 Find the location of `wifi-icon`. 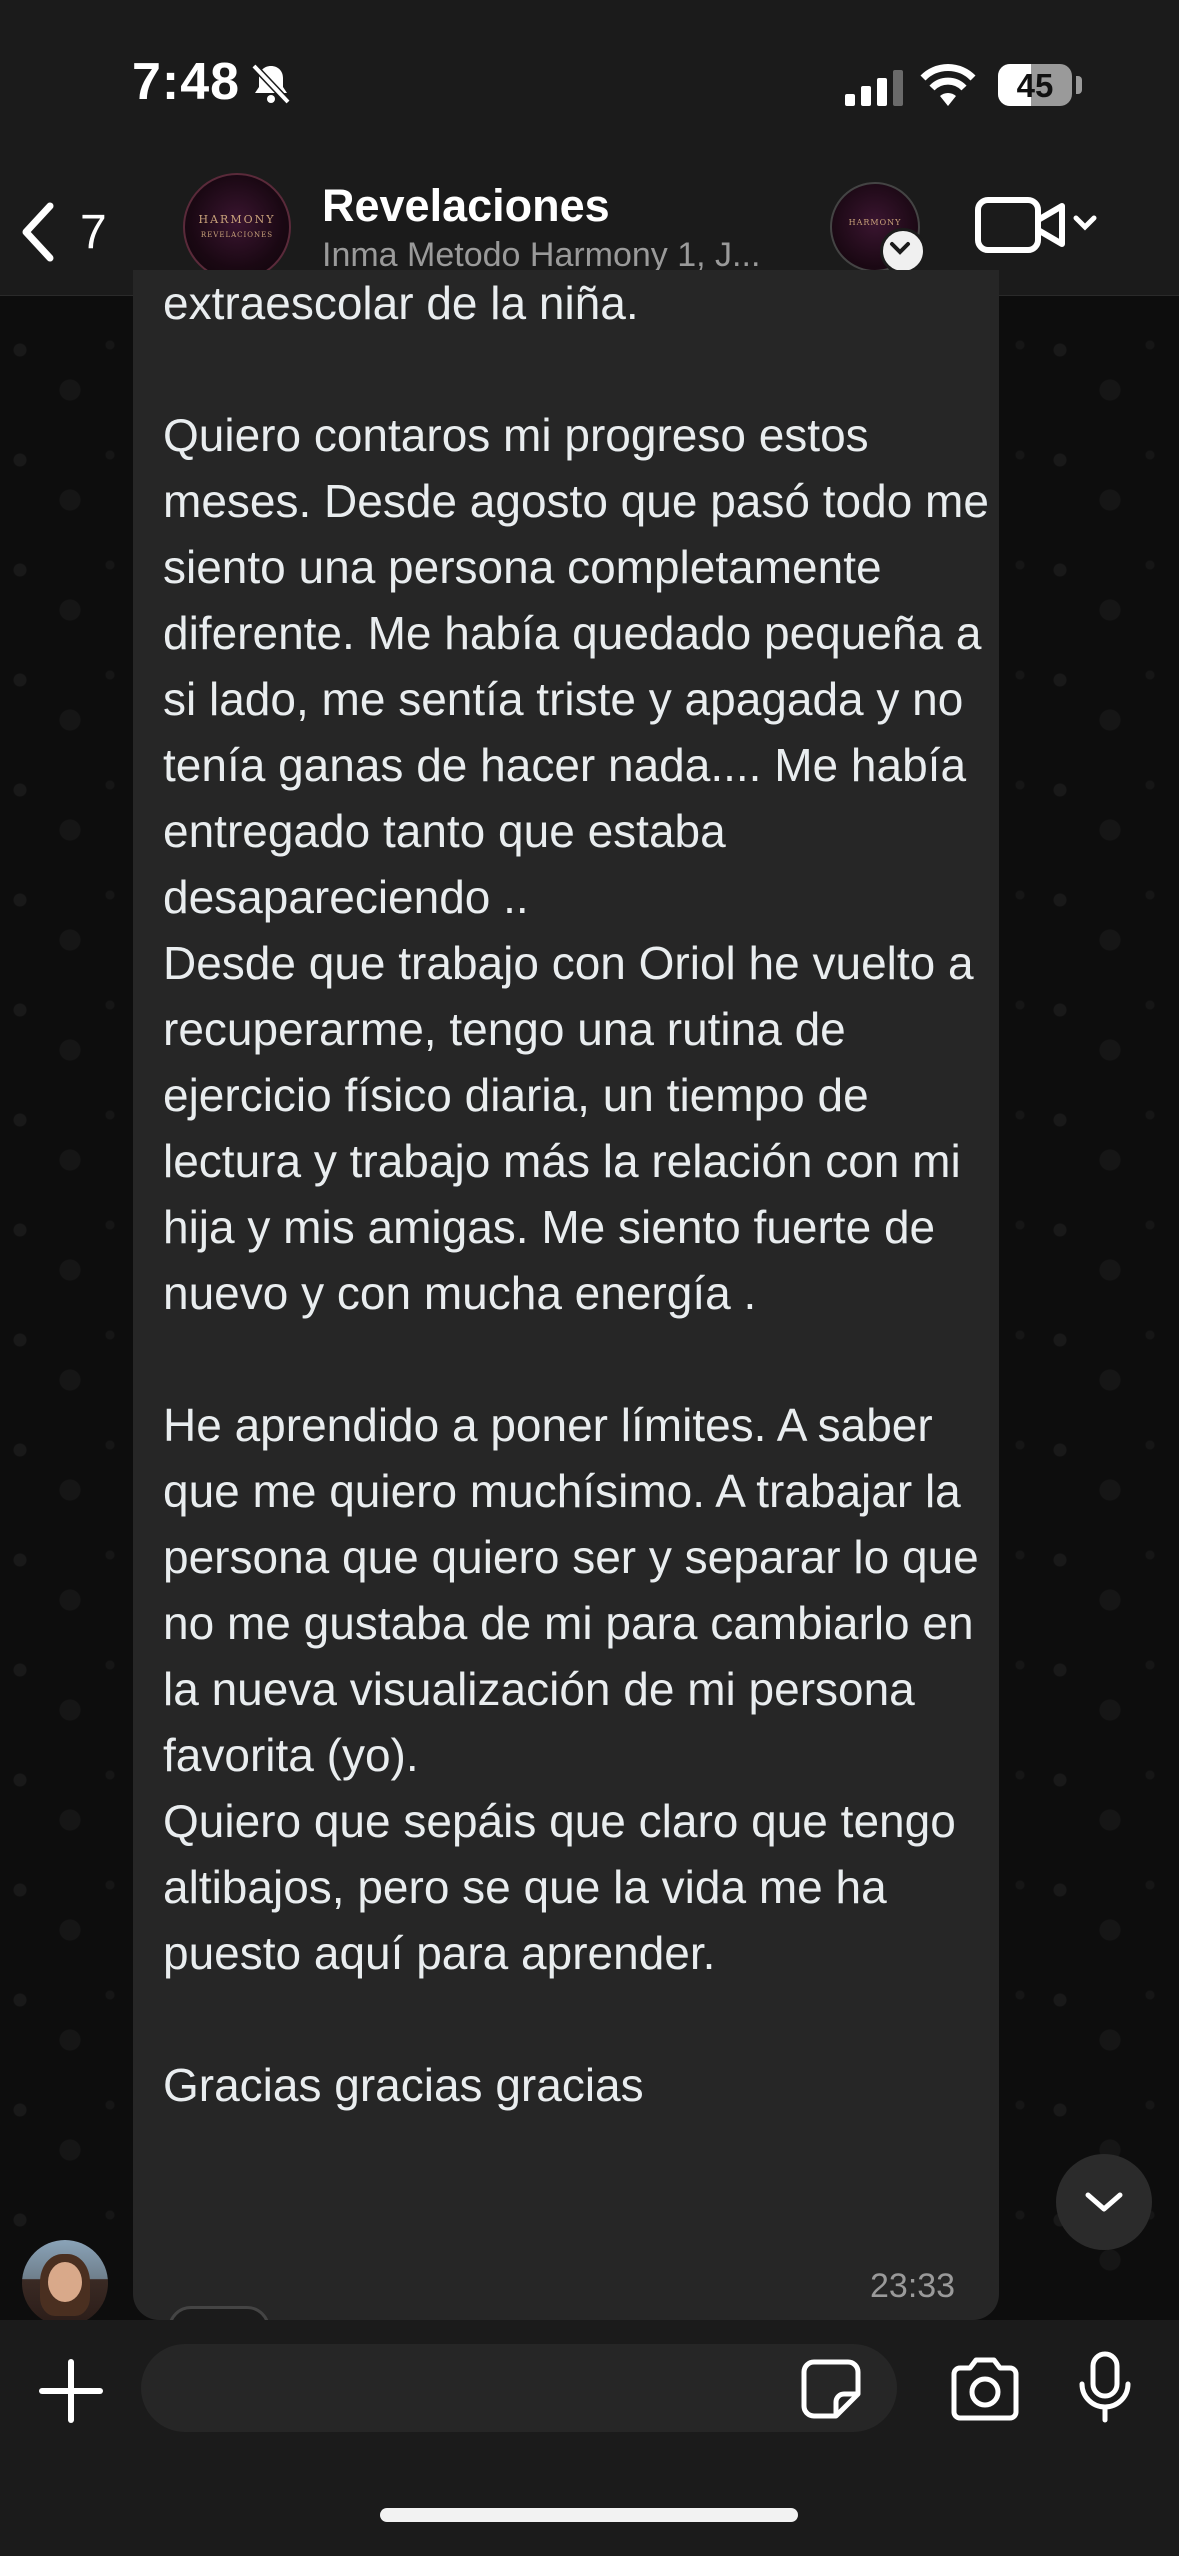

wifi-icon is located at coordinates (948, 85).